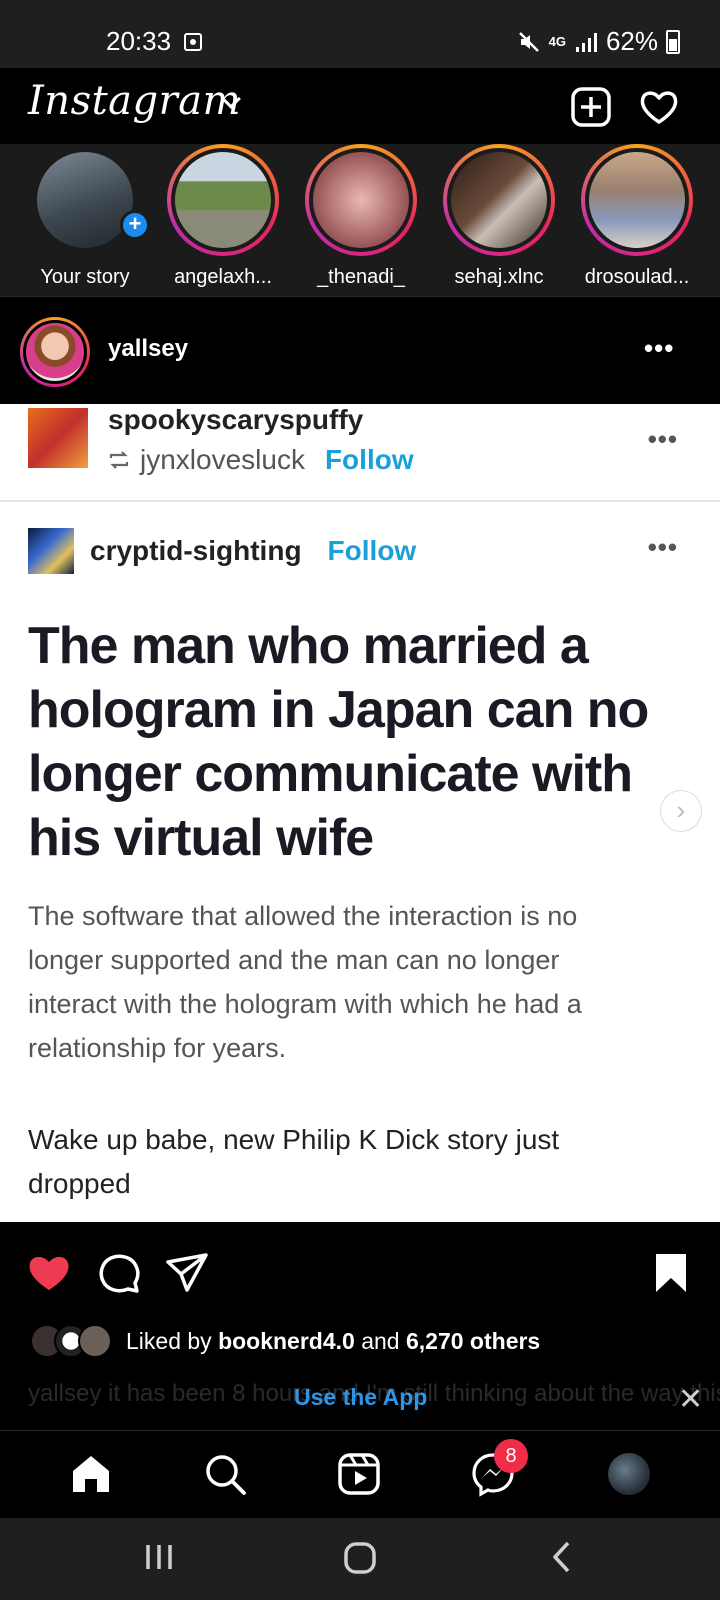 This screenshot has width=720, height=1600. Describe the element at coordinates (148, 349) in the screenshot. I see `post-username: yallsey` at that location.